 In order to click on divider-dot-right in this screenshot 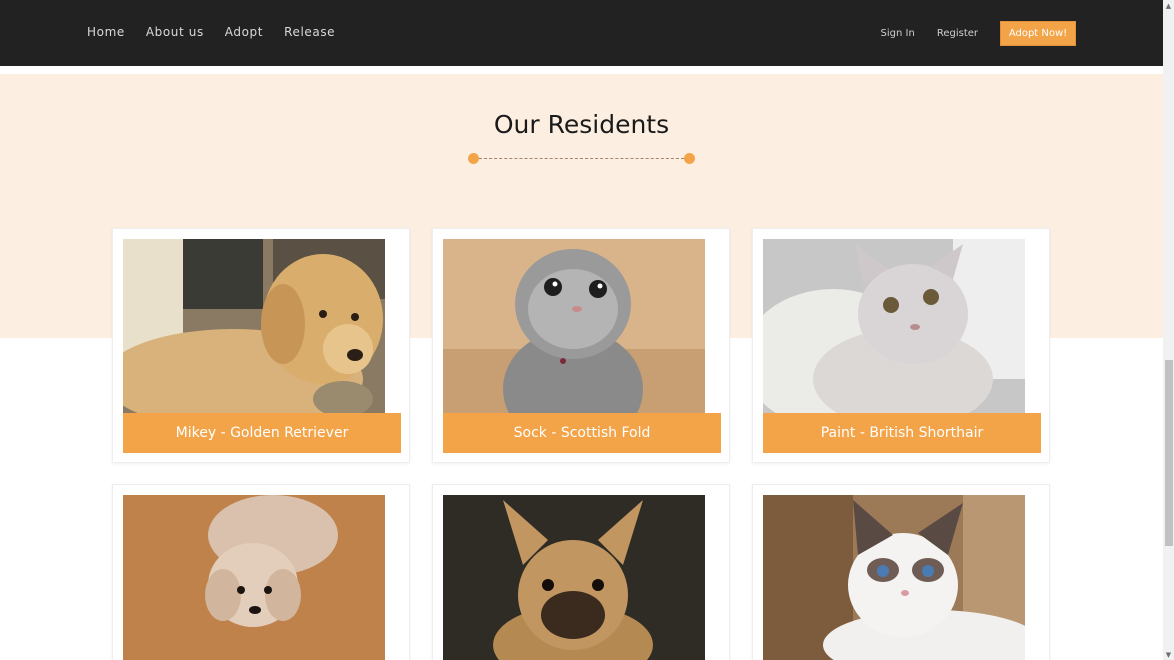, I will do `click(689, 158)`.